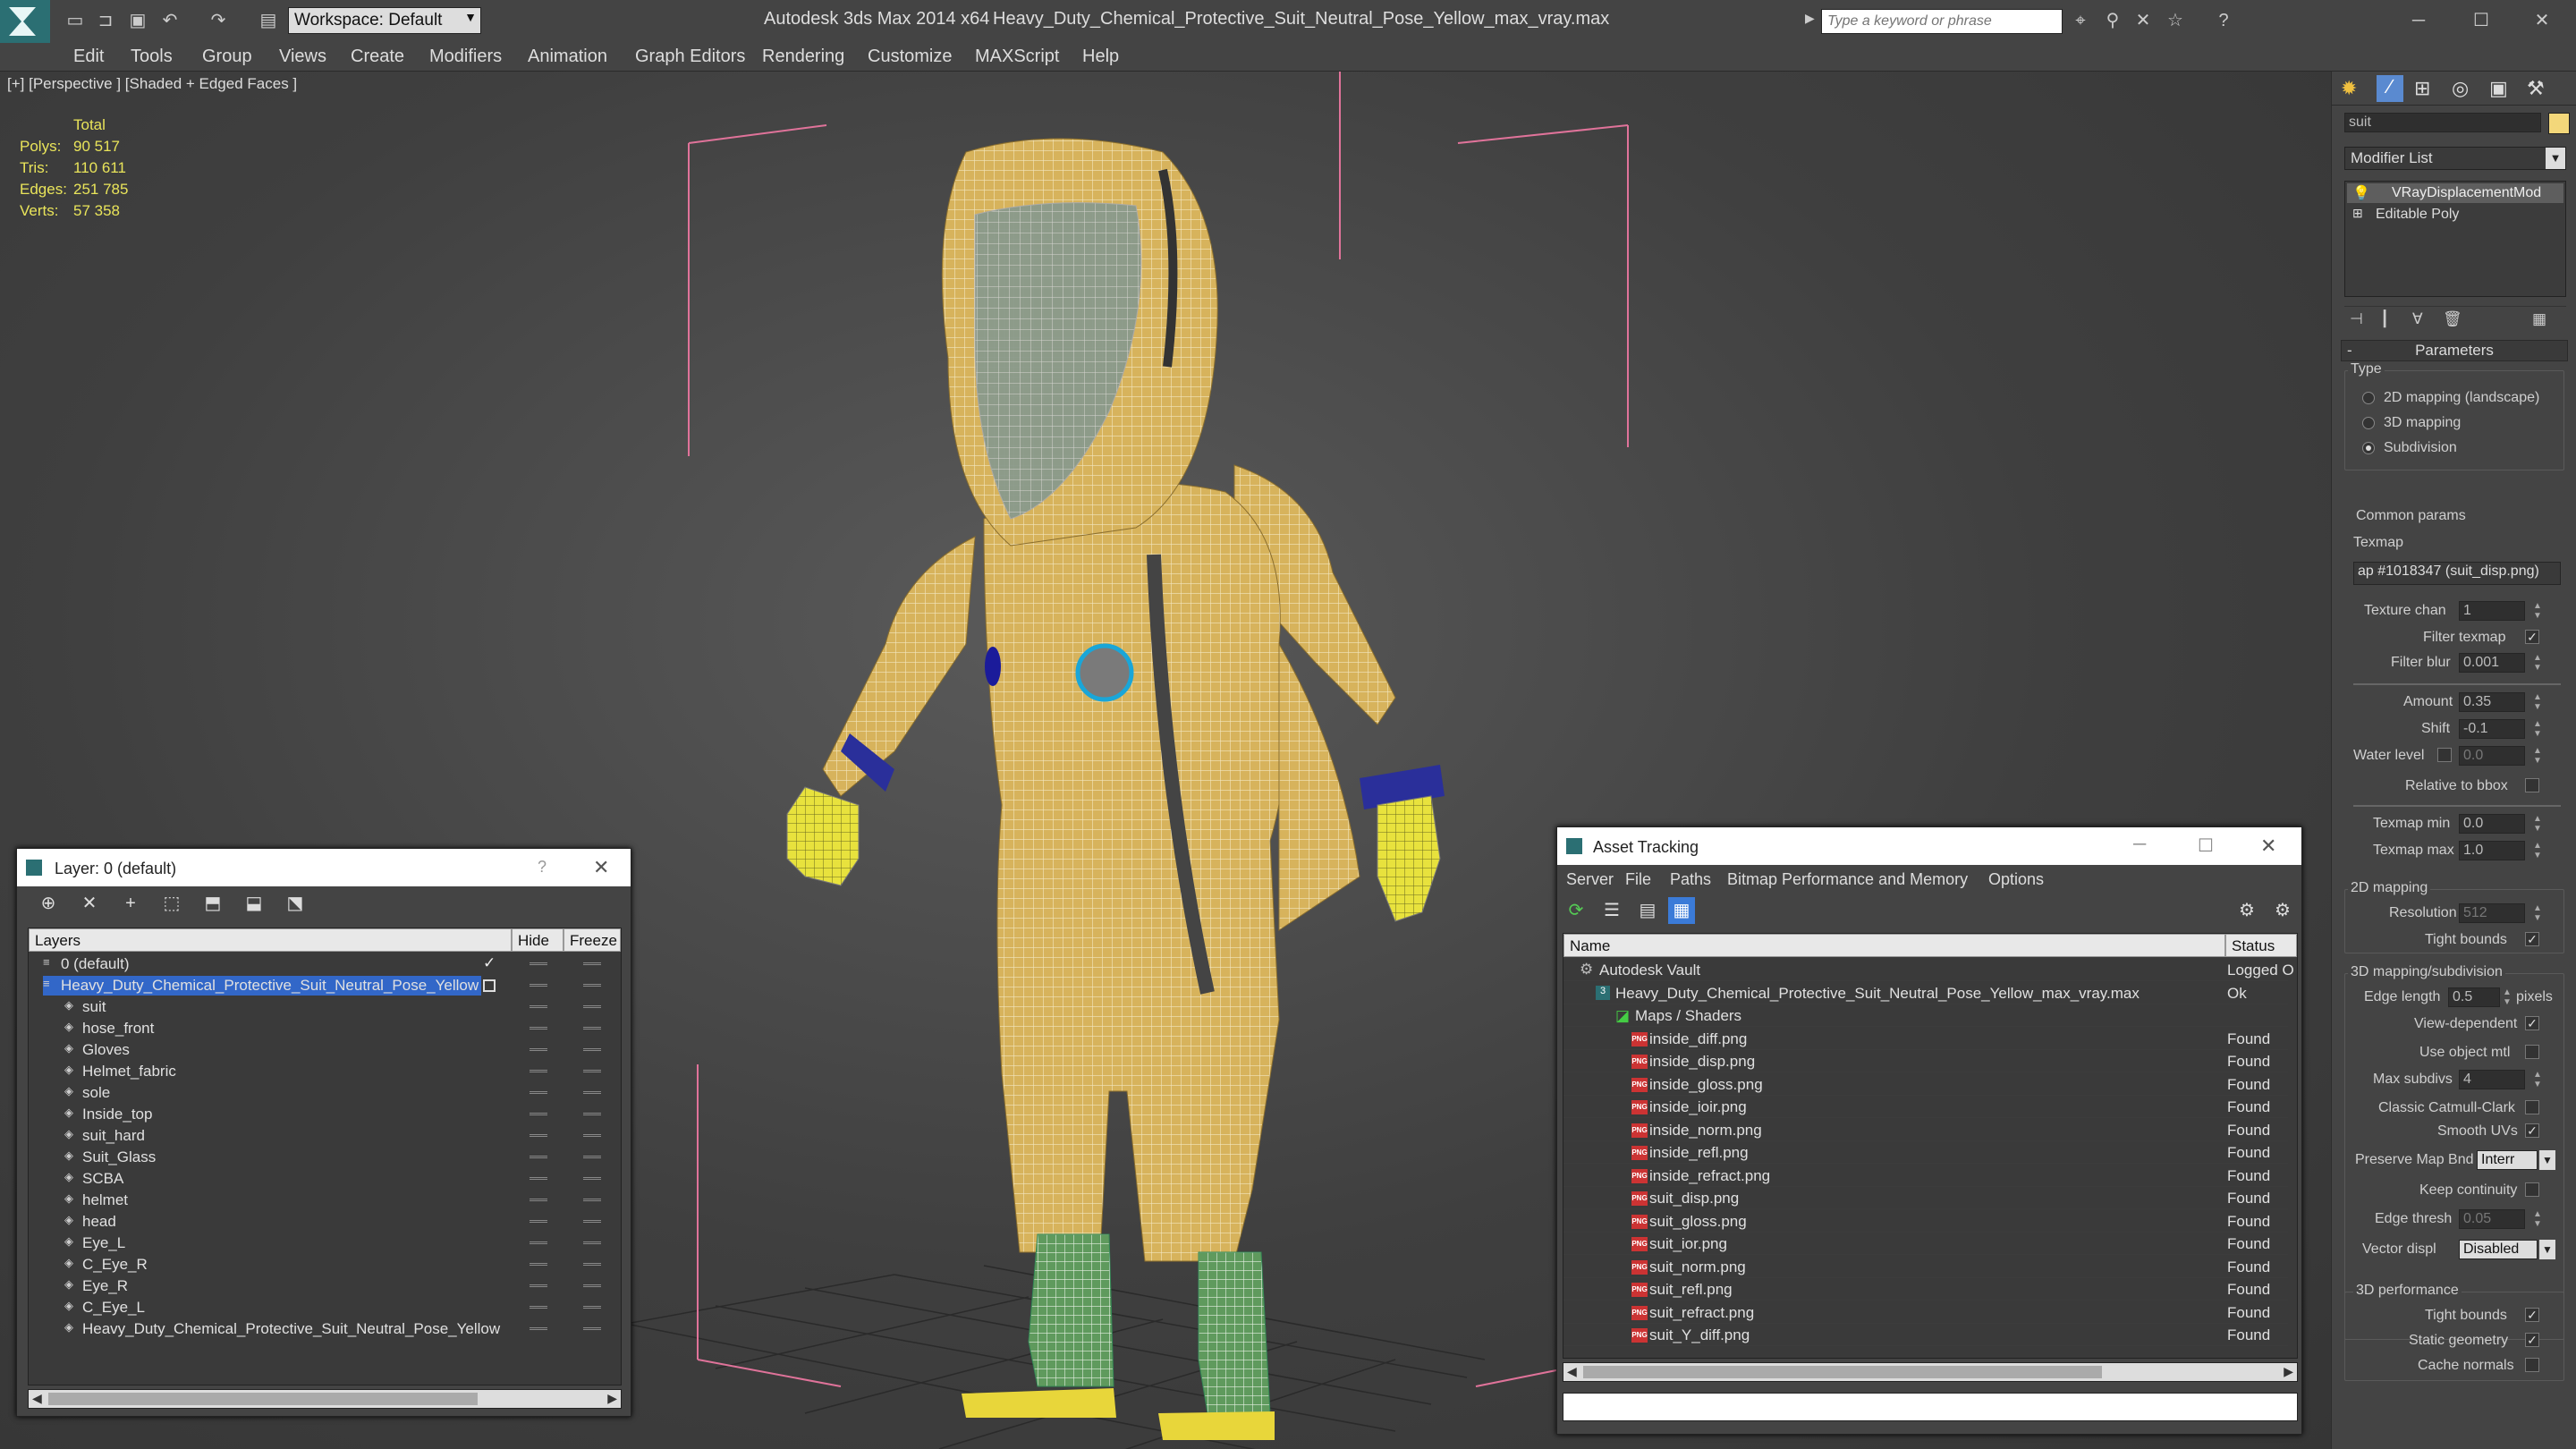 The image size is (2576, 1449). What do you see at coordinates (1925, 1335) in the screenshot?
I see `asset-row: PNG suit_Y_diff.png Found` at bounding box center [1925, 1335].